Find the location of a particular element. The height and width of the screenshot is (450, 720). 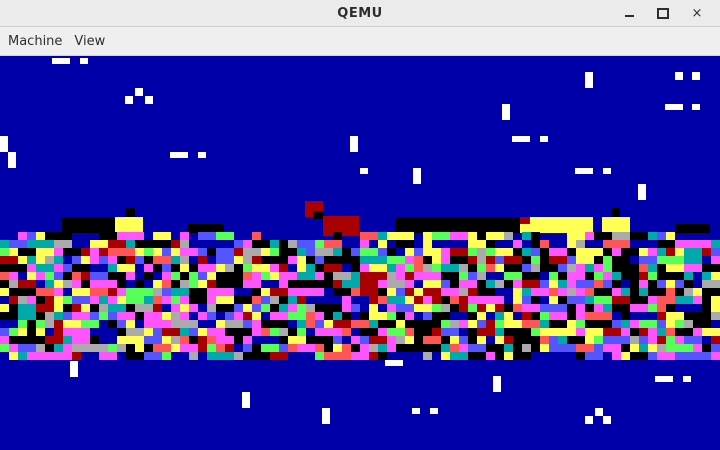

maximize-button is located at coordinates (663, 13).